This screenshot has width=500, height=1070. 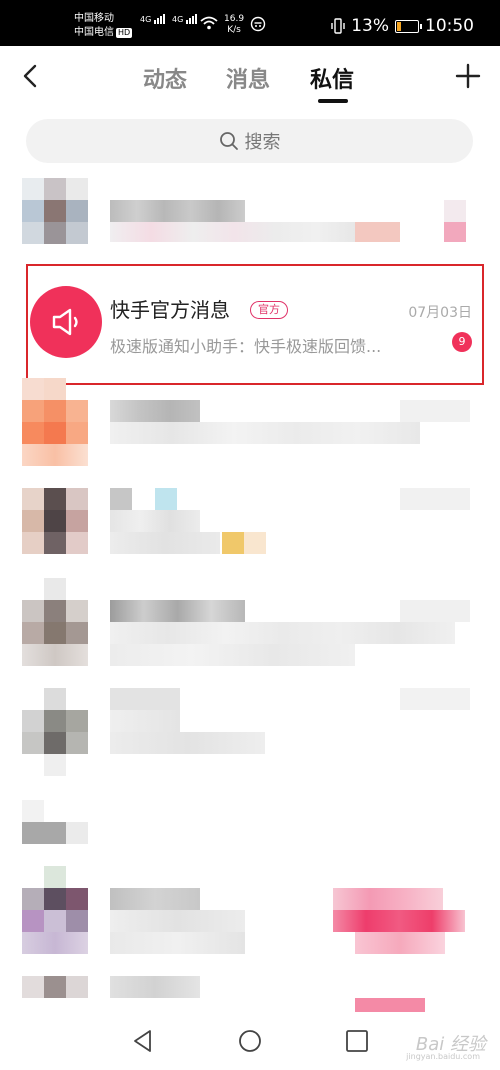 What do you see at coordinates (32, 76) in the screenshot?
I see `back-icon` at bounding box center [32, 76].